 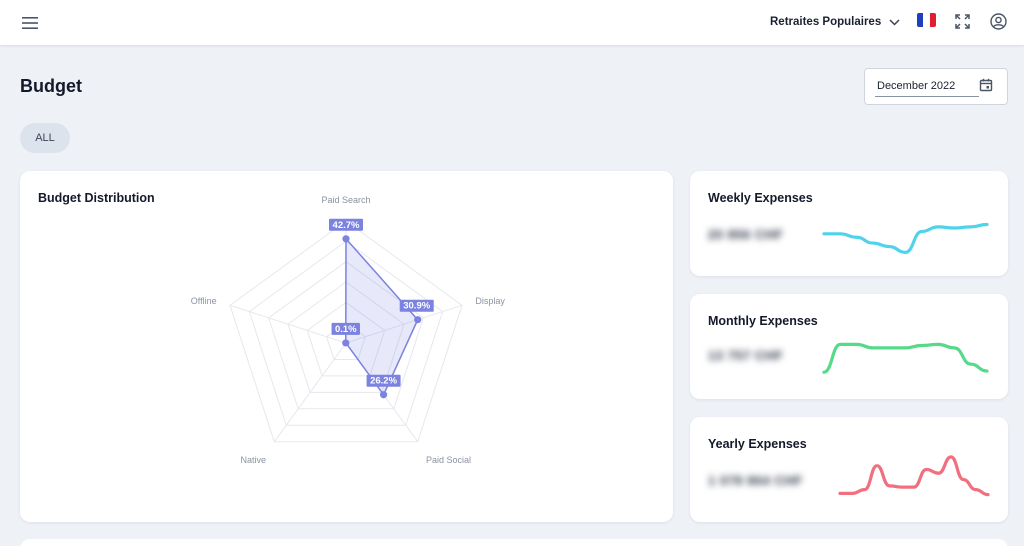 I want to click on page-title: Budget, so click(x=51, y=86).